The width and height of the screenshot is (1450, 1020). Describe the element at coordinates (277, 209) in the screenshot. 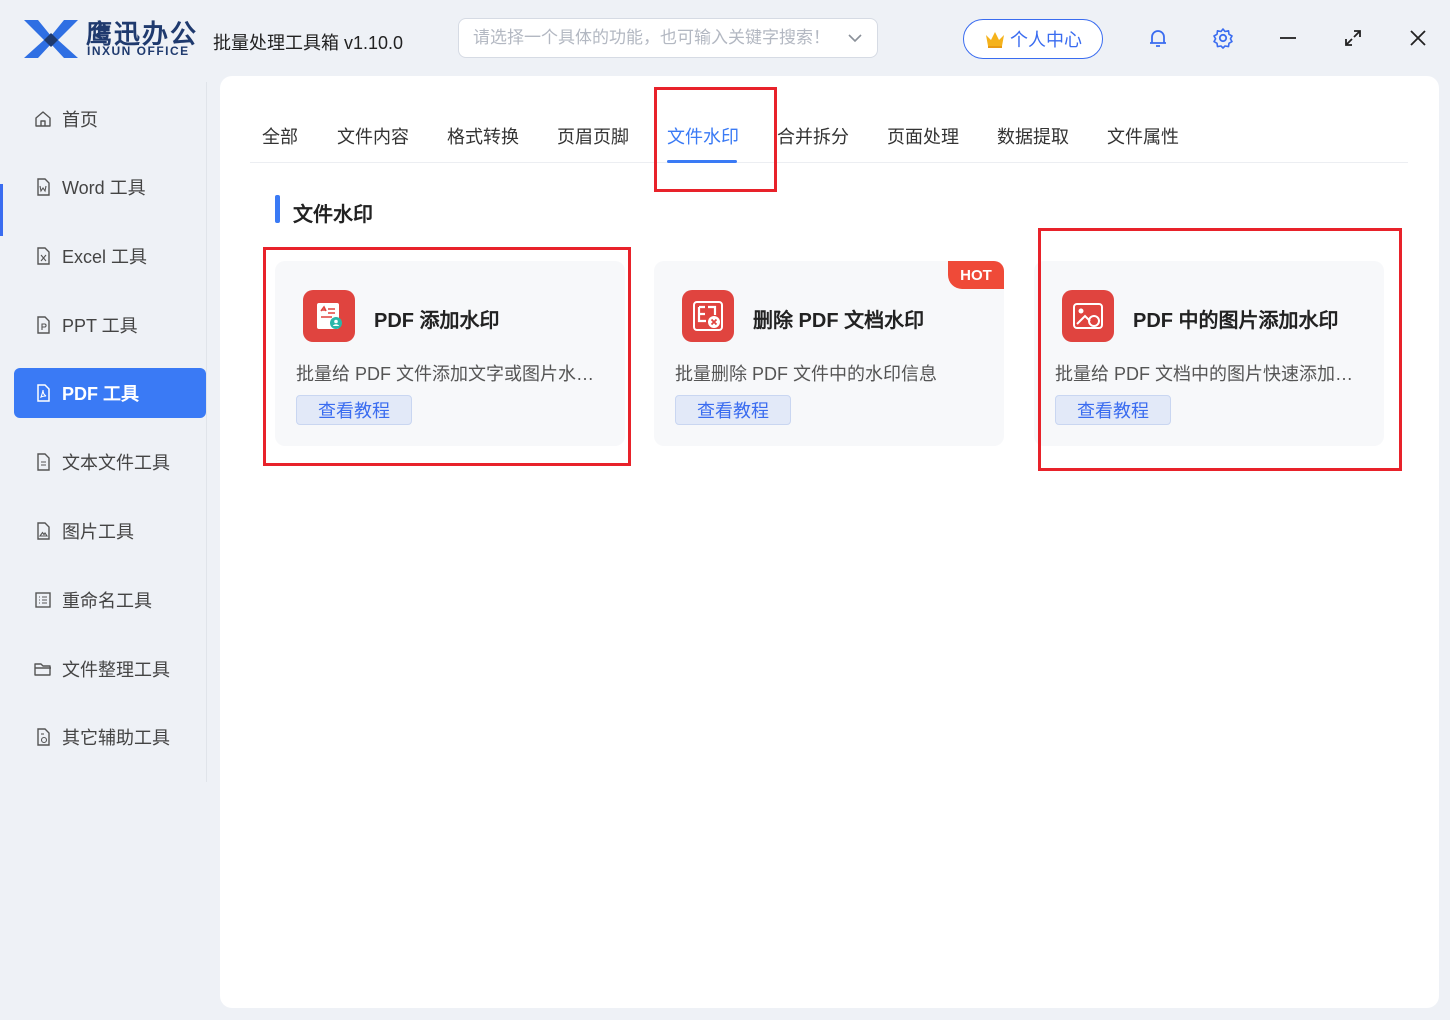

I see `section-marker` at that location.